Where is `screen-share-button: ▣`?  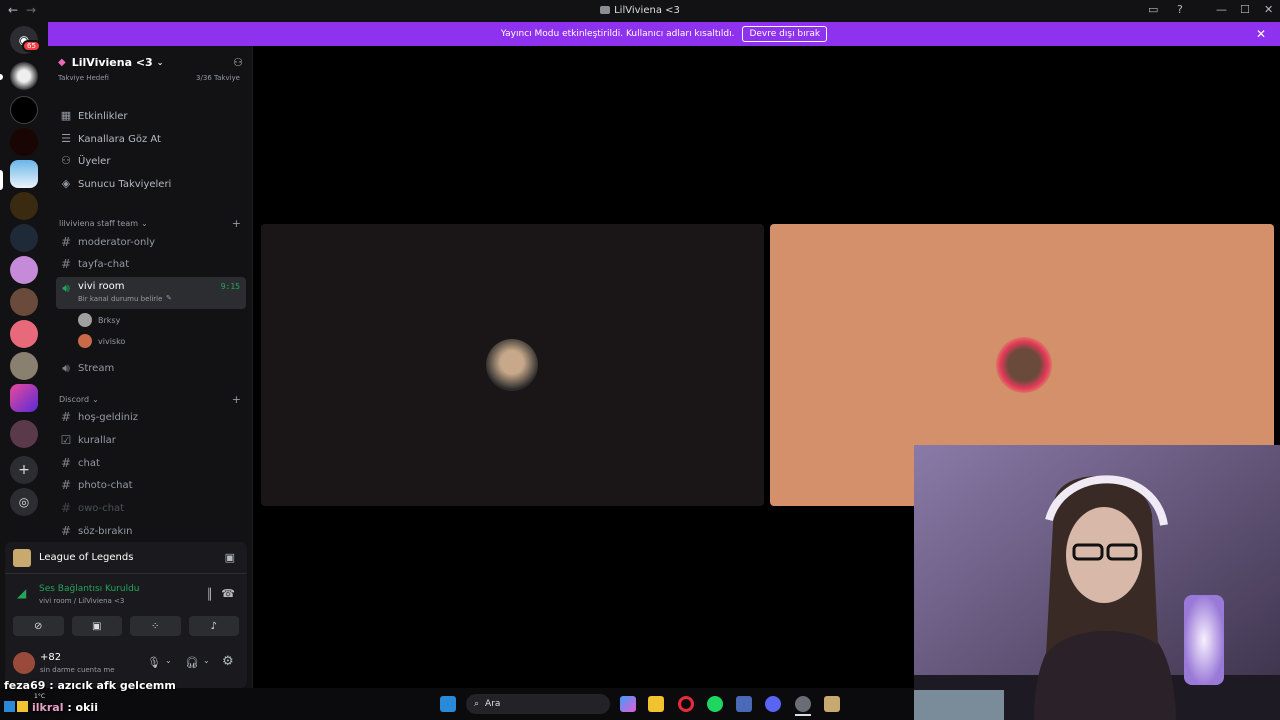 screen-share-button: ▣ is located at coordinates (96, 626).